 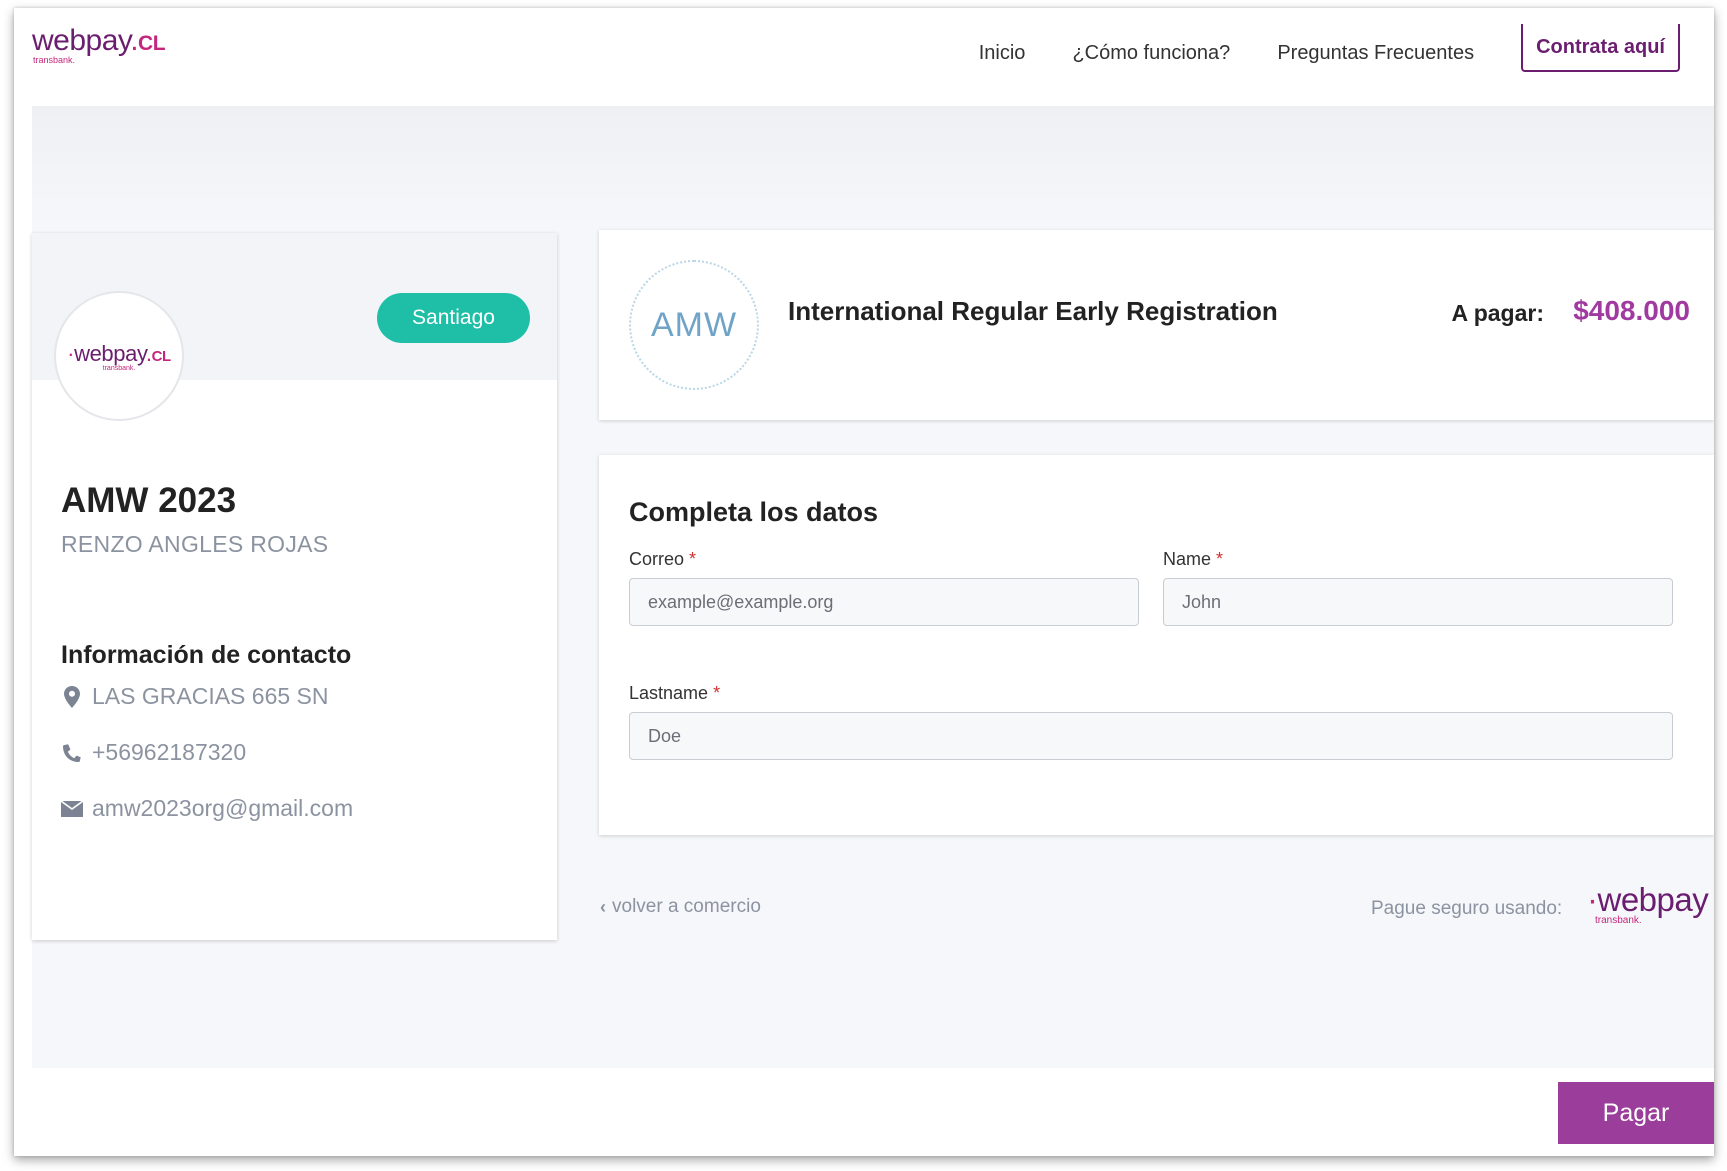 I want to click on secure-logo-wordmark: webpay, so click(x=1653, y=899).